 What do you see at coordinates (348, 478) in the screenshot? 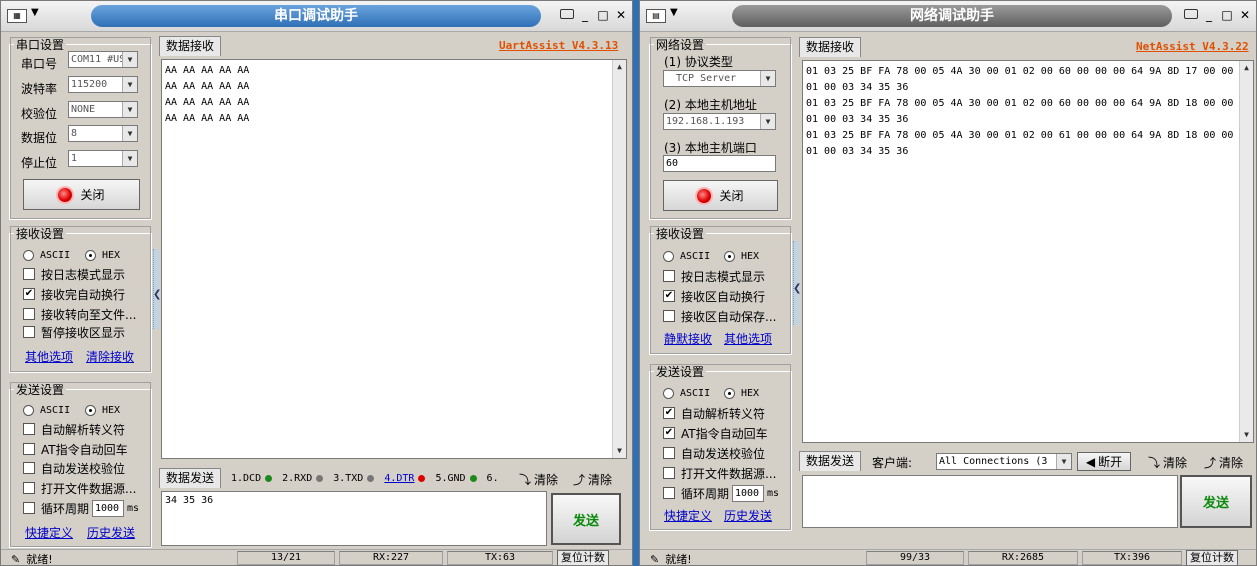
I see `pin-txd-label: 3.TXD` at bounding box center [348, 478].